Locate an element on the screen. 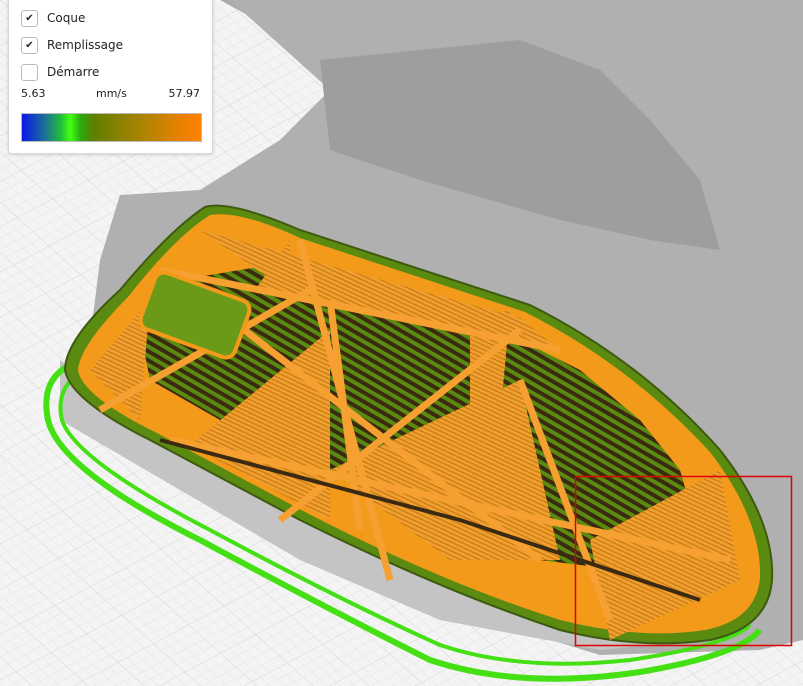  scale-unit: mm/s is located at coordinates (111, 93).